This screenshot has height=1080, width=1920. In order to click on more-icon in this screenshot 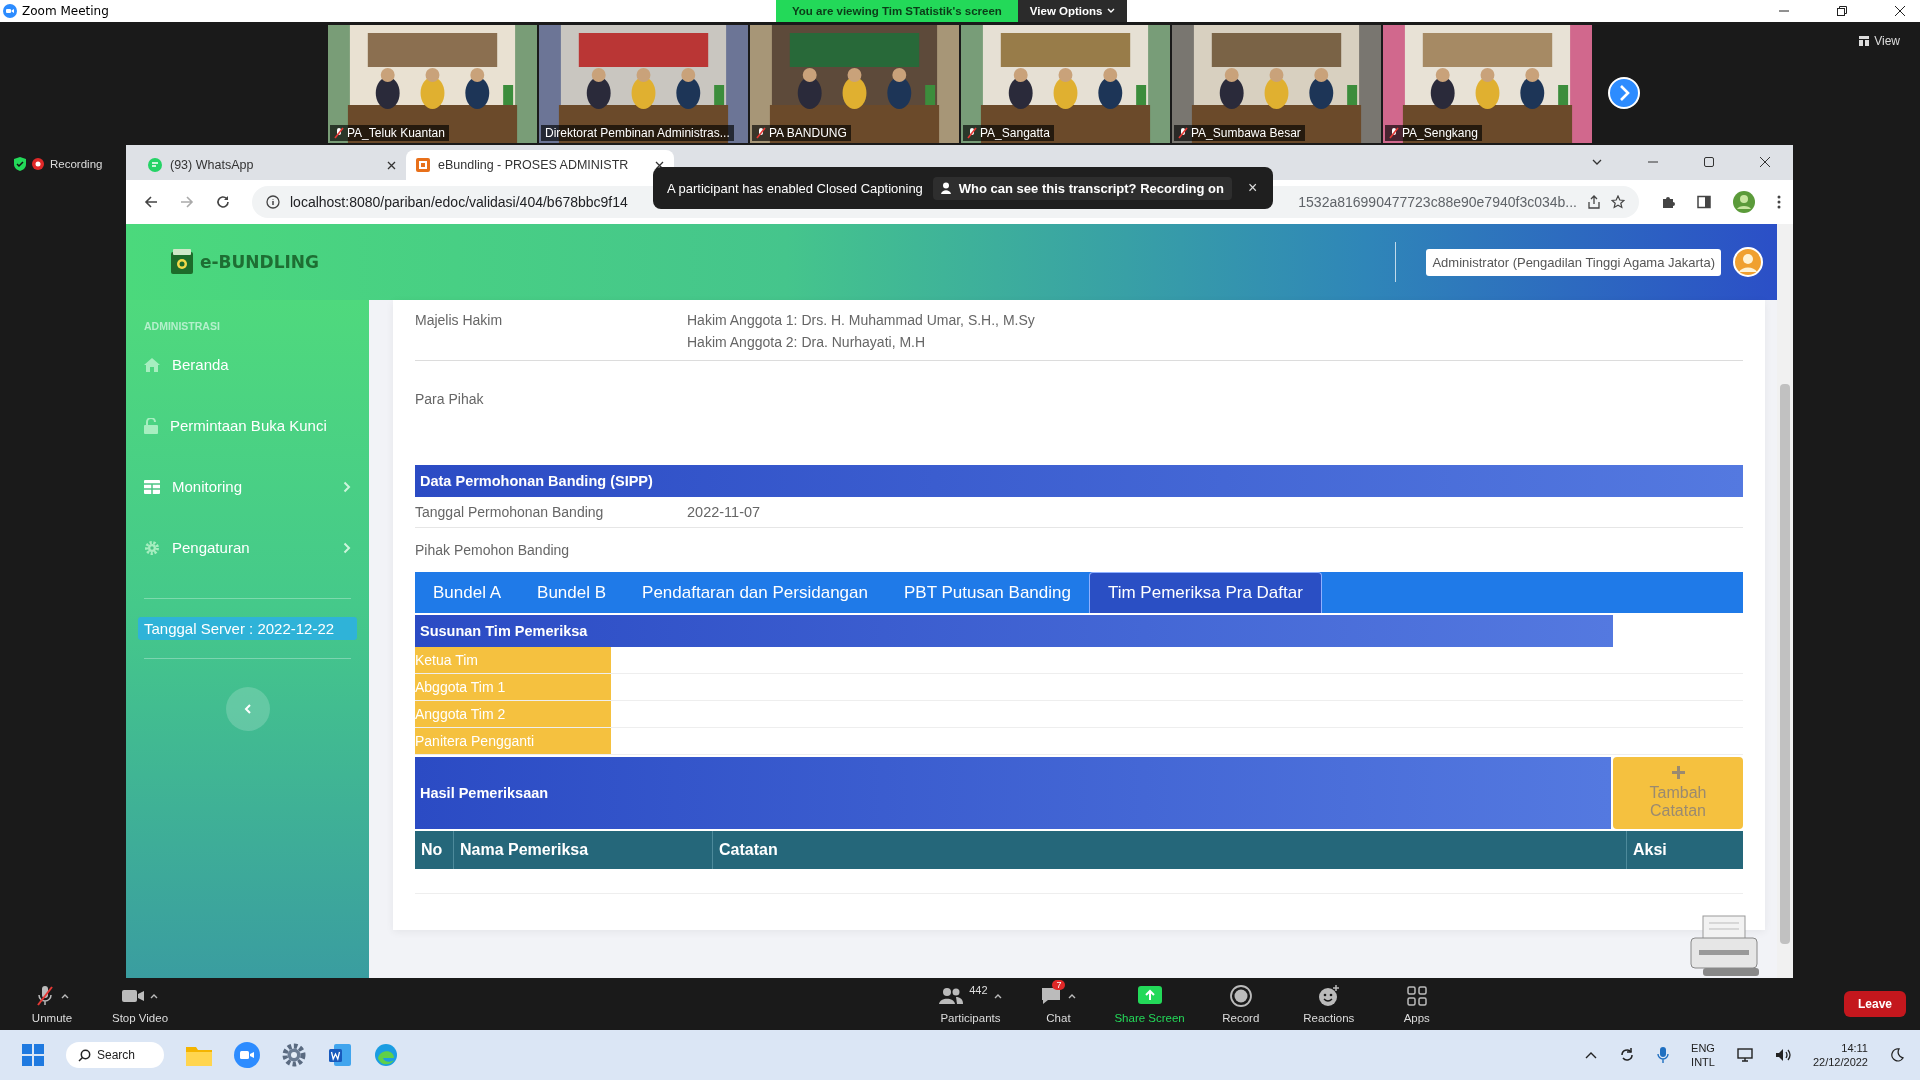, I will do `click(1779, 202)`.